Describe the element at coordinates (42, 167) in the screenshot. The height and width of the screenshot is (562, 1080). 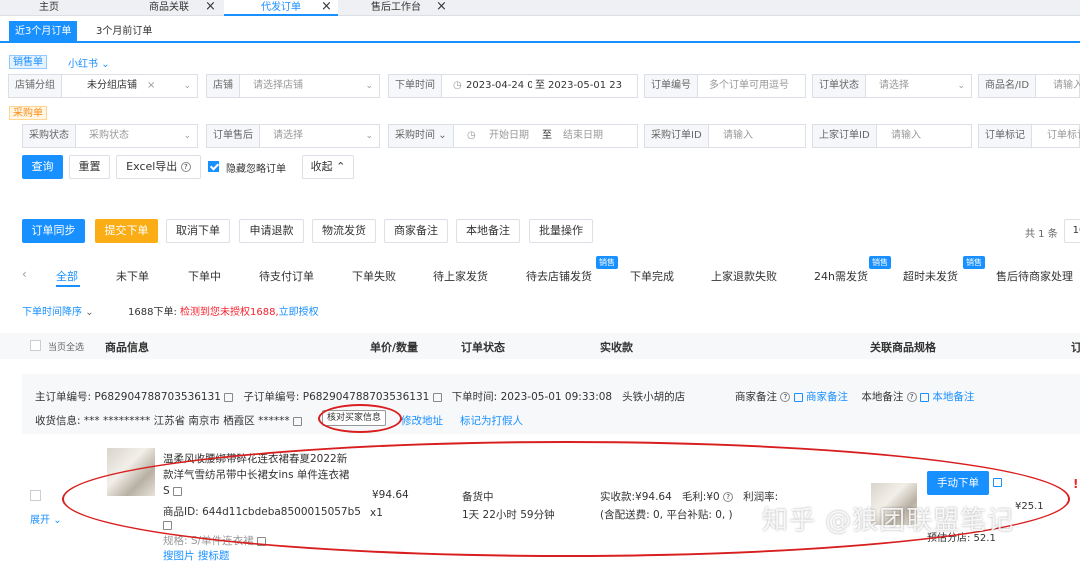
I see `query-button: 查询` at that location.